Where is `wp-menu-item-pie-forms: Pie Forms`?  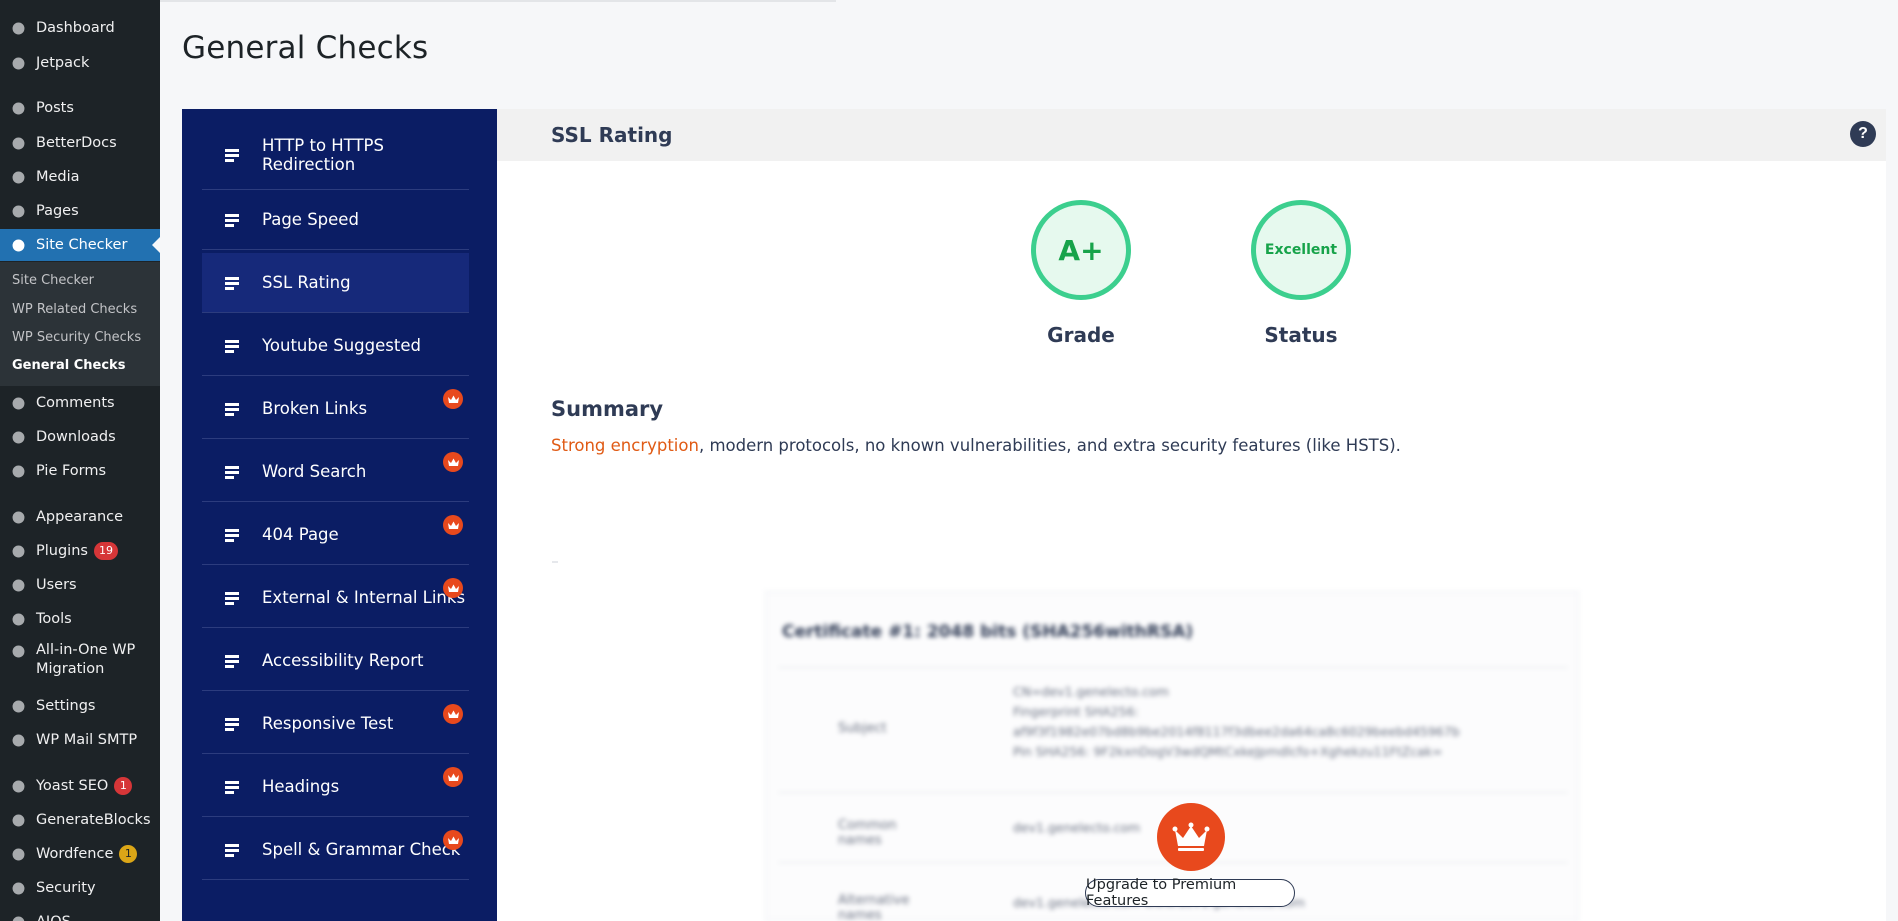
wp-menu-item-pie-forms: Pie Forms is located at coordinates (80, 471).